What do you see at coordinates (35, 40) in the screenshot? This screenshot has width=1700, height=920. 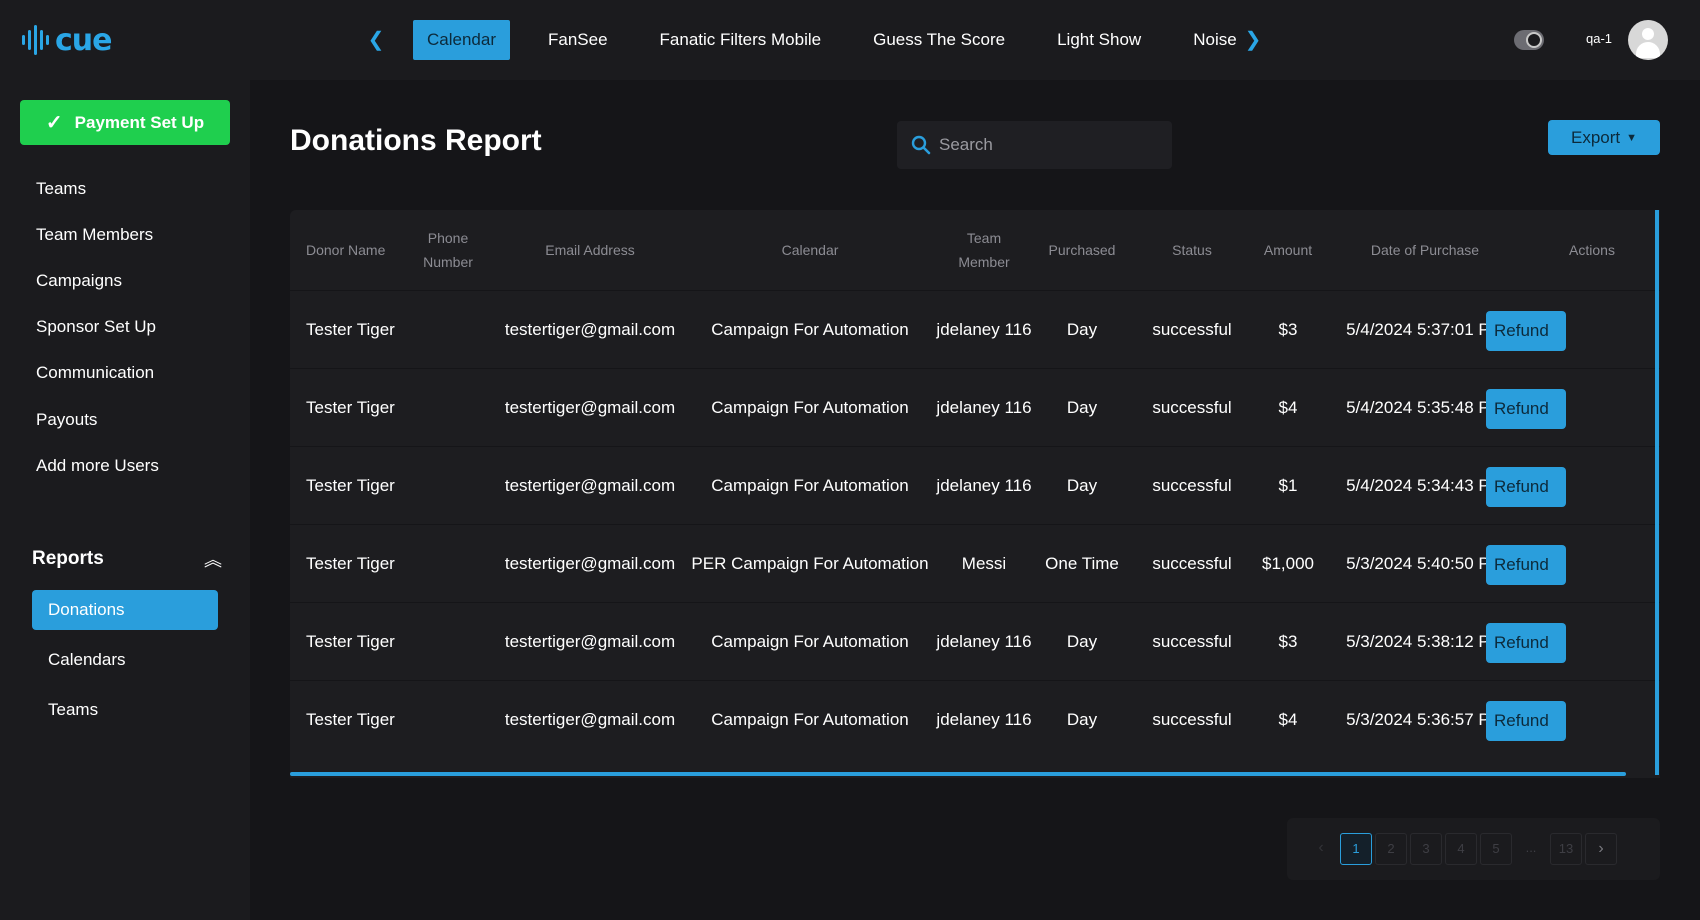 I see `logo-icon` at bounding box center [35, 40].